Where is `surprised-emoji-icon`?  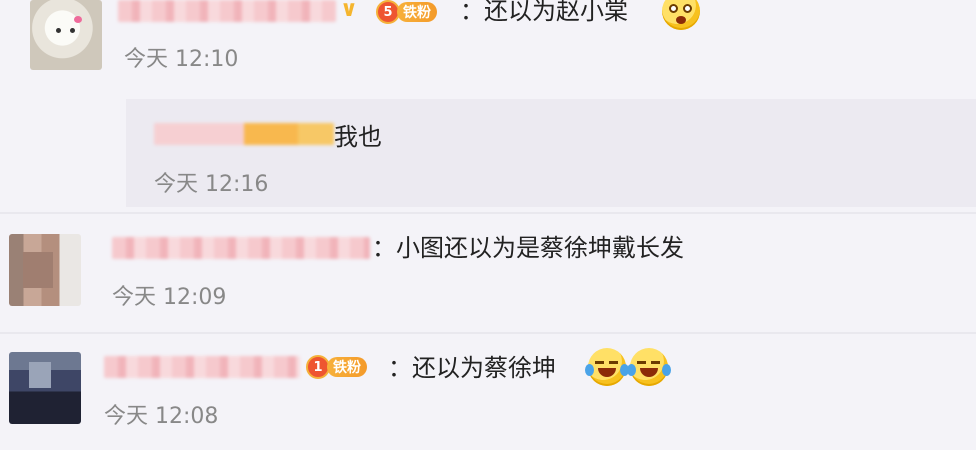 surprised-emoji-icon is located at coordinates (681, 15).